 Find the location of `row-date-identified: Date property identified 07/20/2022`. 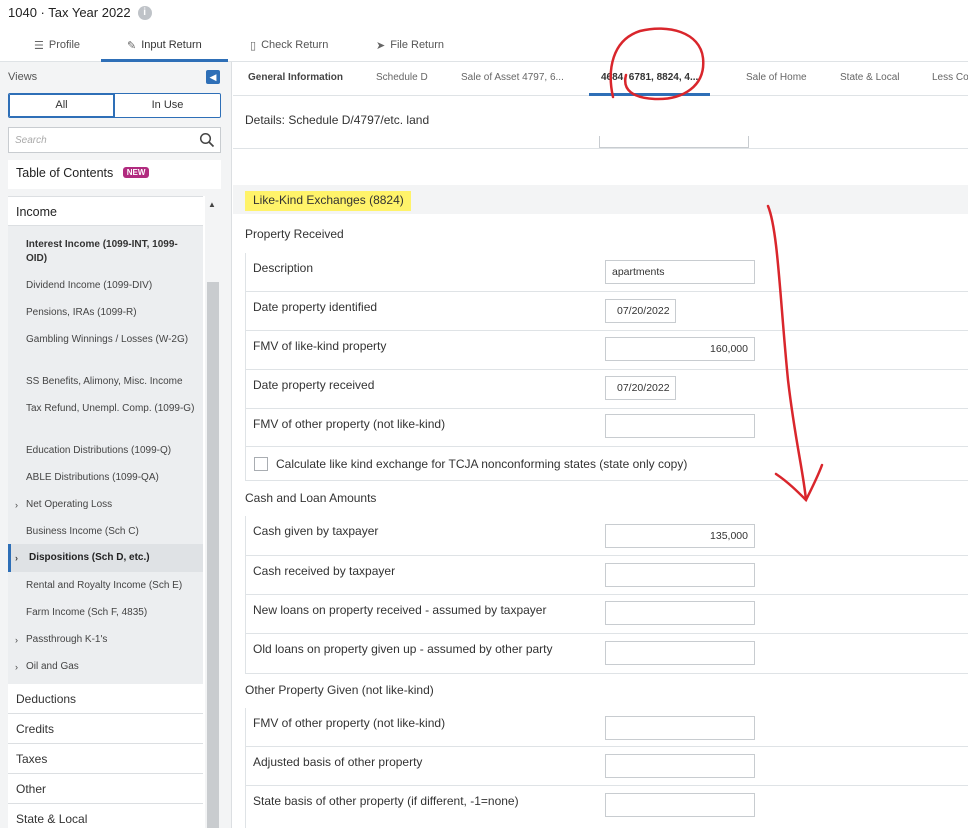

row-date-identified: Date property identified 07/20/2022 is located at coordinates (606, 311).